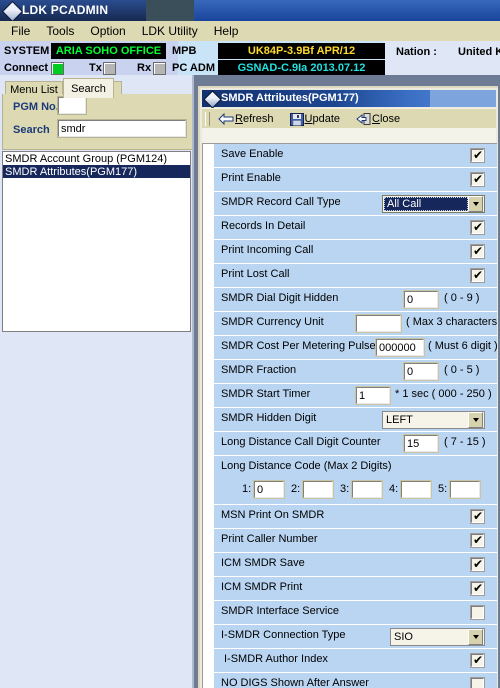 Image resolution: width=500 pixels, height=688 pixels. What do you see at coordinates (426, 204) in the screenshot?
I see `combo-value: All Call` at bounding box center [426, 204].